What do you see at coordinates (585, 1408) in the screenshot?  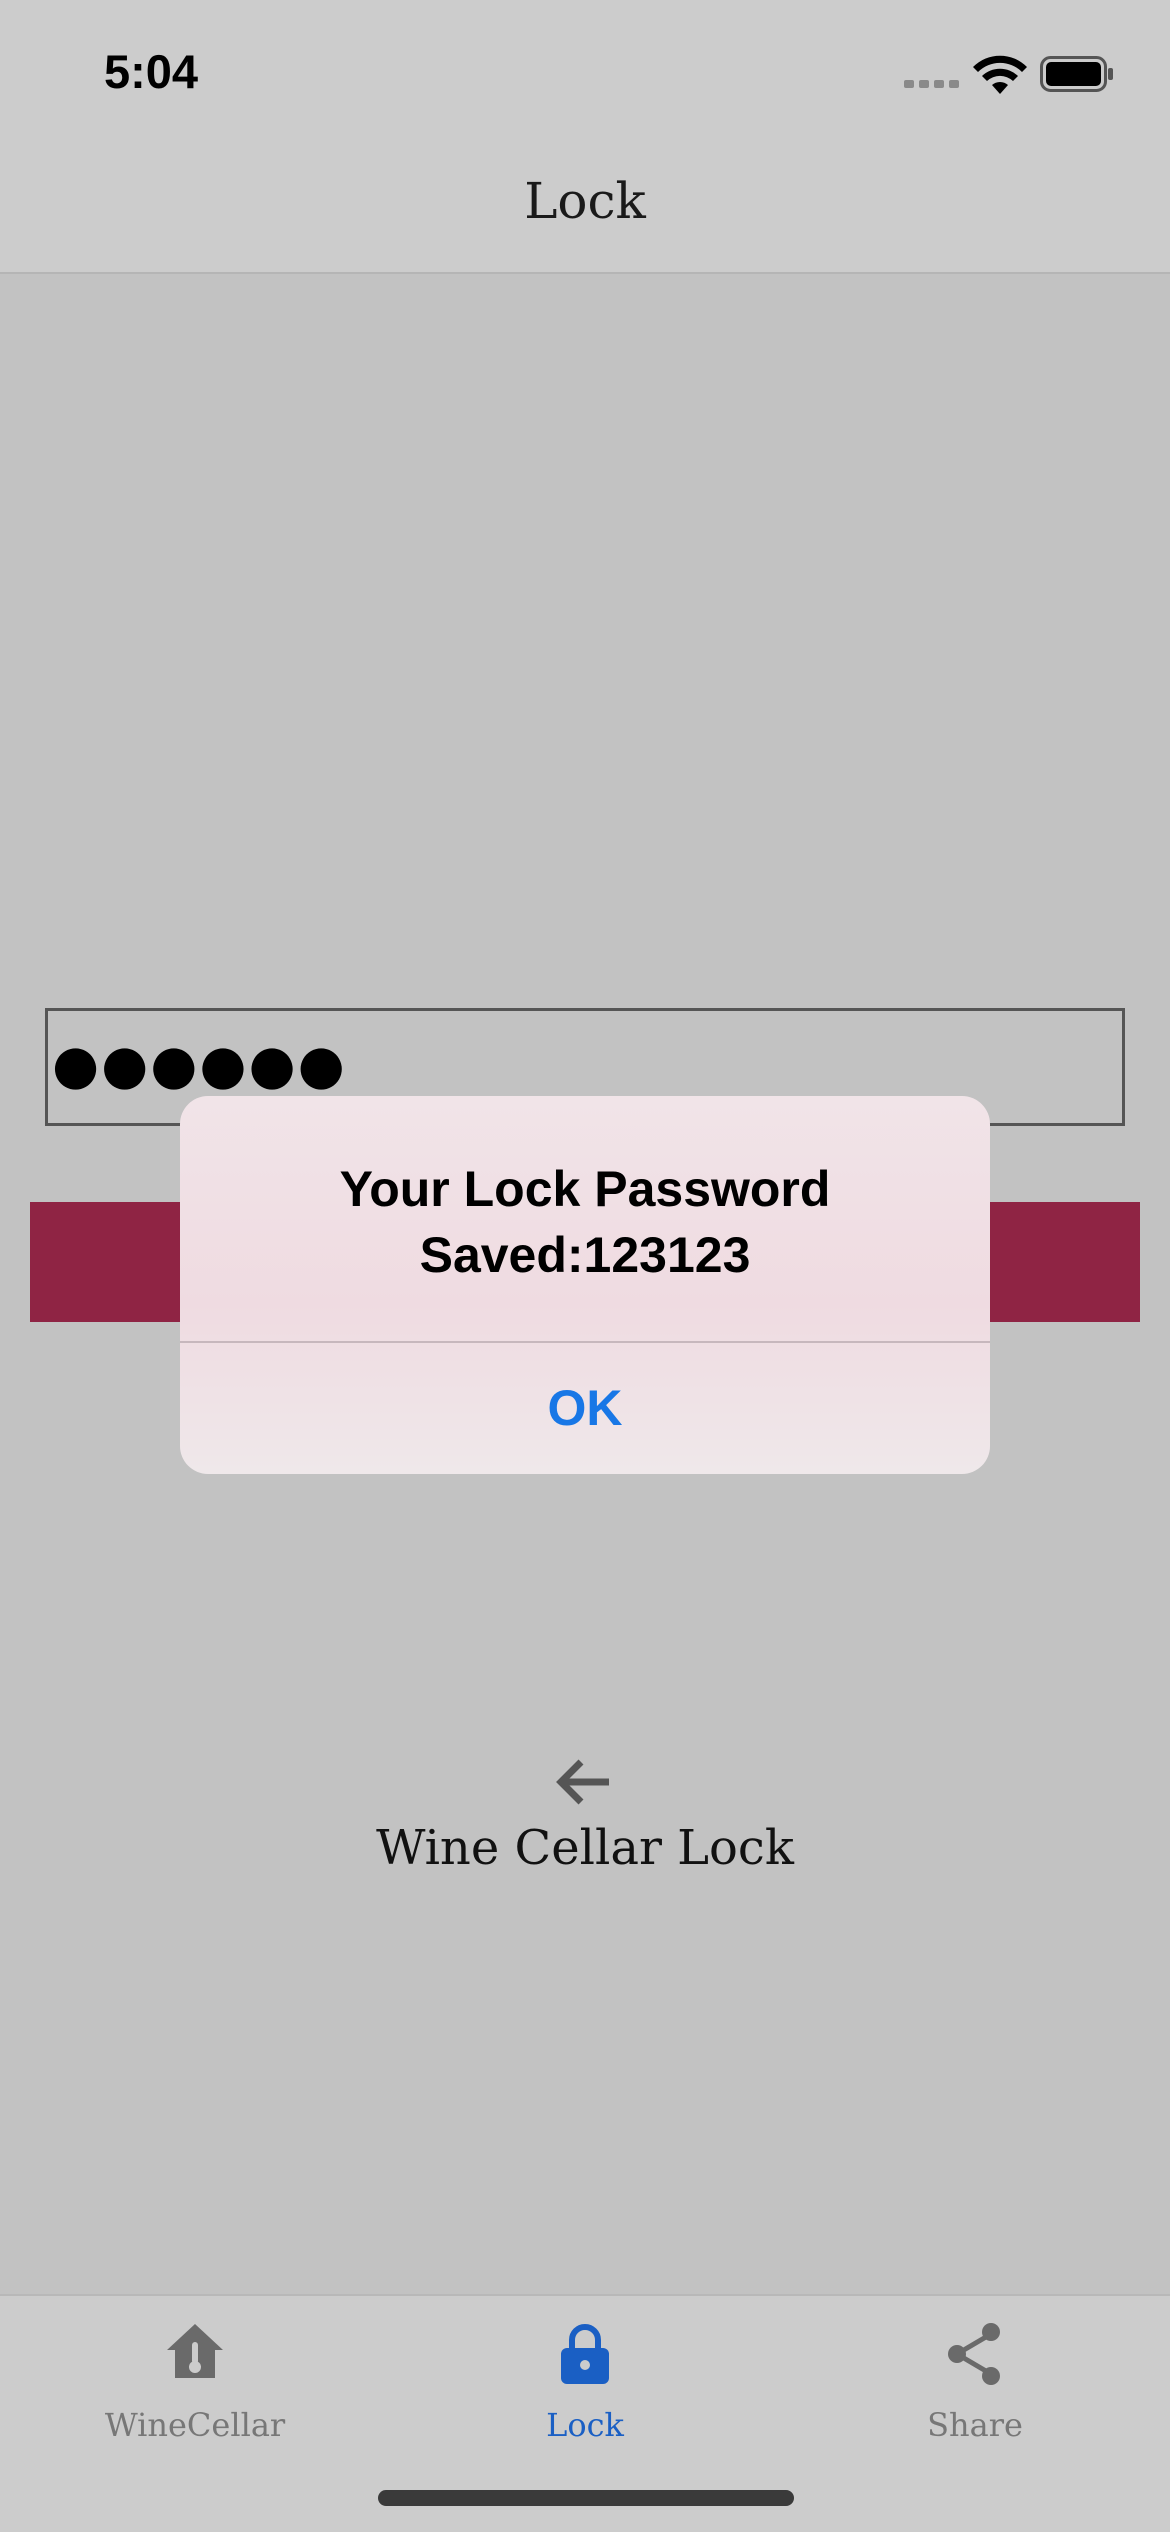 I see `ok-button: OK` at bounding box center [585, 1408].